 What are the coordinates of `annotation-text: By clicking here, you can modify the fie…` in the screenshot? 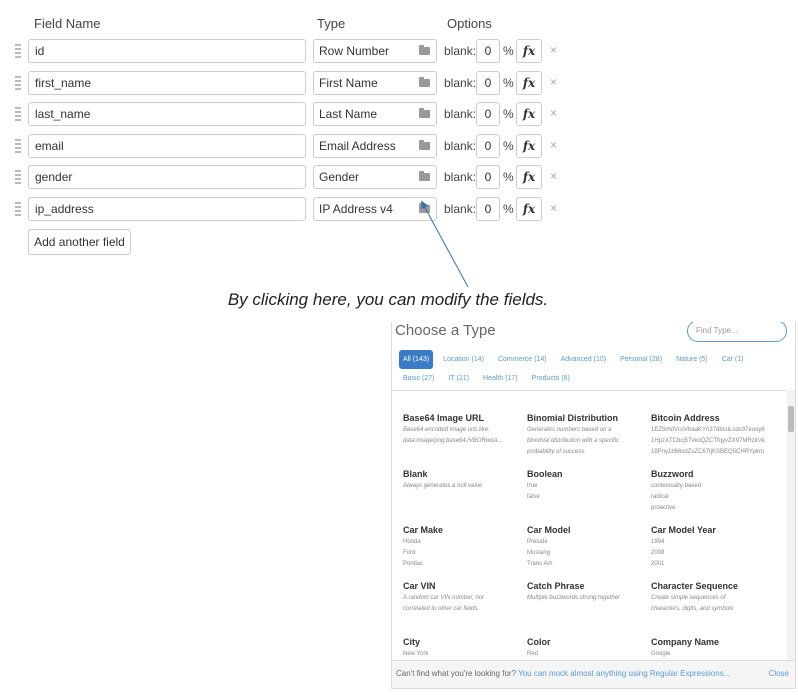 It's located at (388, 299).